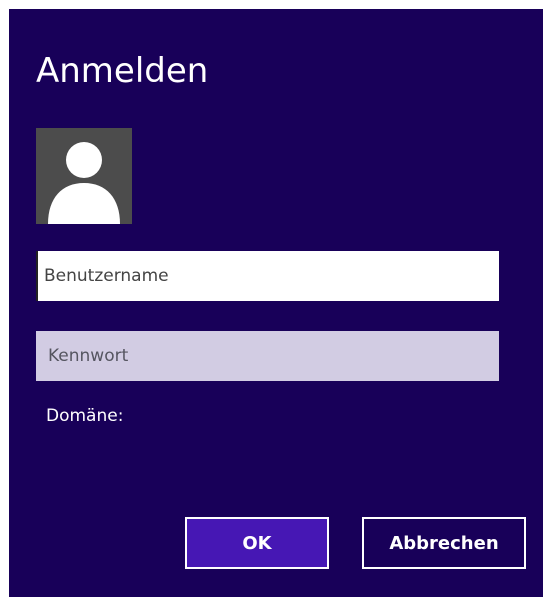  What do you see at coordinates (267, 356) in the screenshot?
I see `password-input` at bounding box center [267, 356].